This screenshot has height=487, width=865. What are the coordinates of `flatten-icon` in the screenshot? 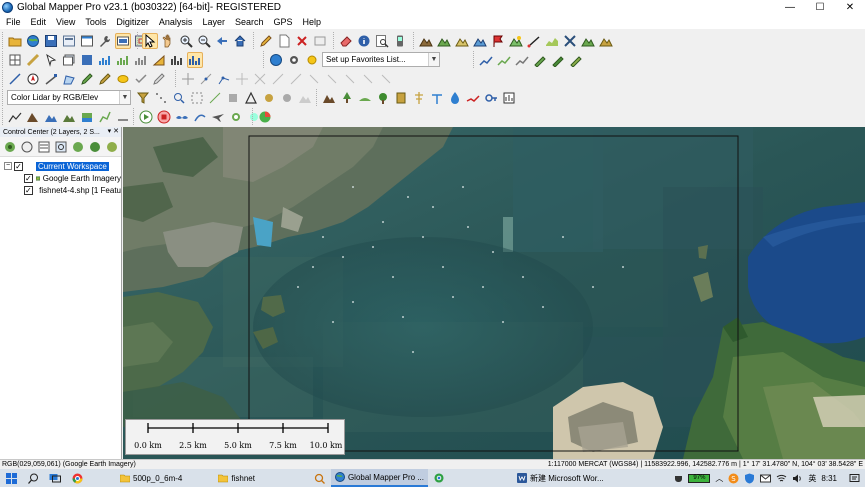 It's located at (123, 117).